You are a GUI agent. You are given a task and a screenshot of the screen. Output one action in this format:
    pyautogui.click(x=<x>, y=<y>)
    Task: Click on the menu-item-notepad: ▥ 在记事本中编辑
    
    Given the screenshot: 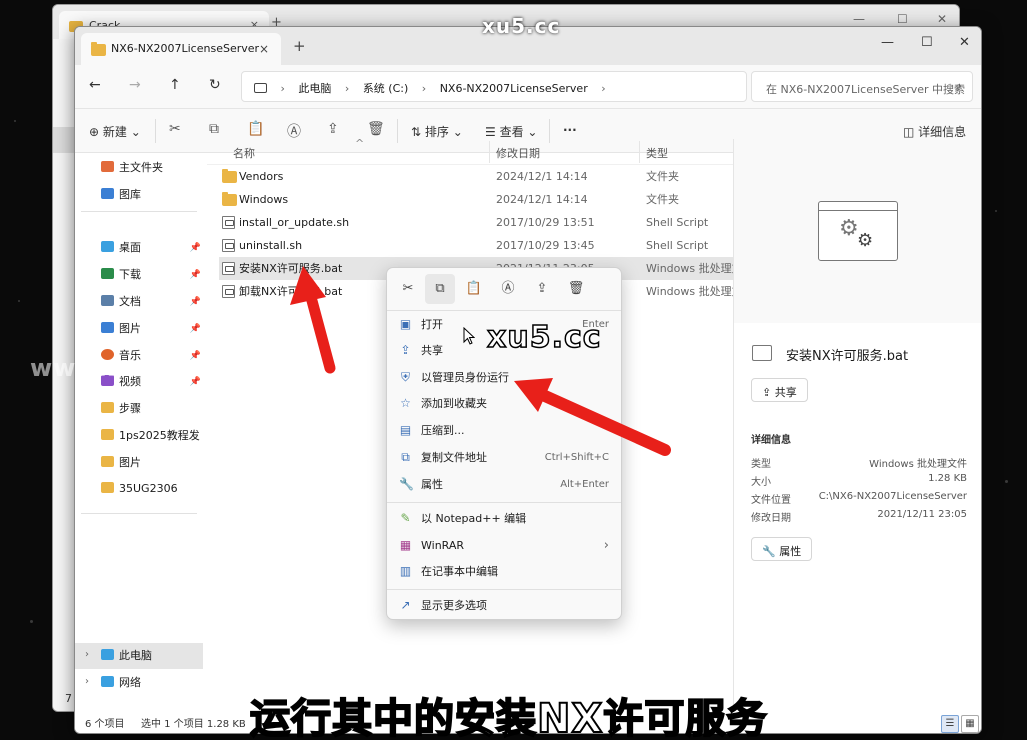 What is the action you would take?
    pyautogui.click(x=505, y=571)
    